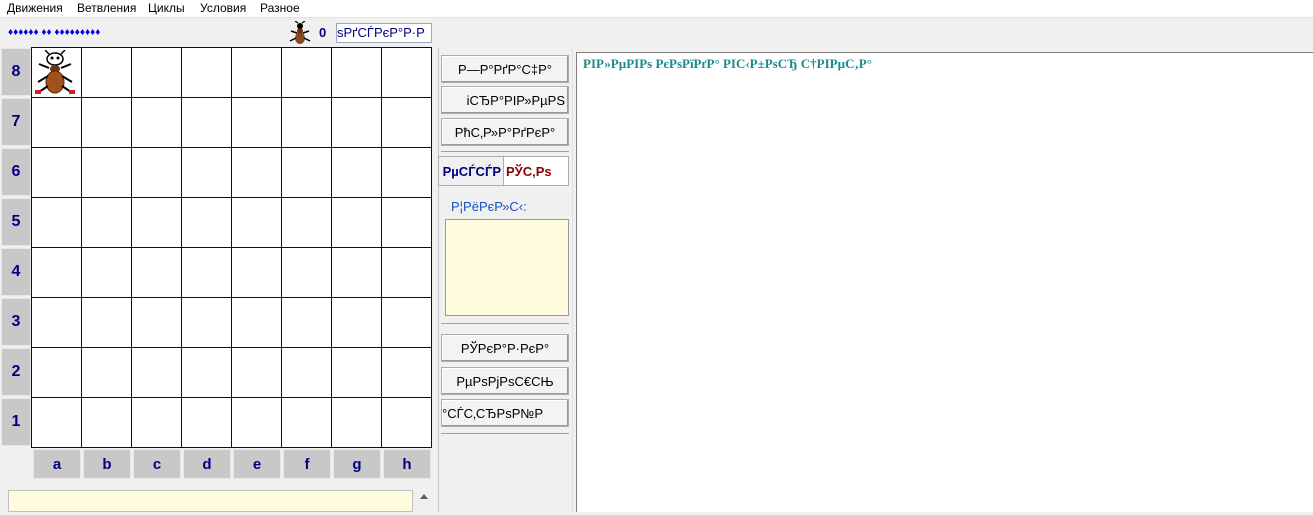 The height and width of the screenshot is (515, 1313). Describe the element at coordinates (407, 223) in the screenshot. I see `board-square-h5` at that location.